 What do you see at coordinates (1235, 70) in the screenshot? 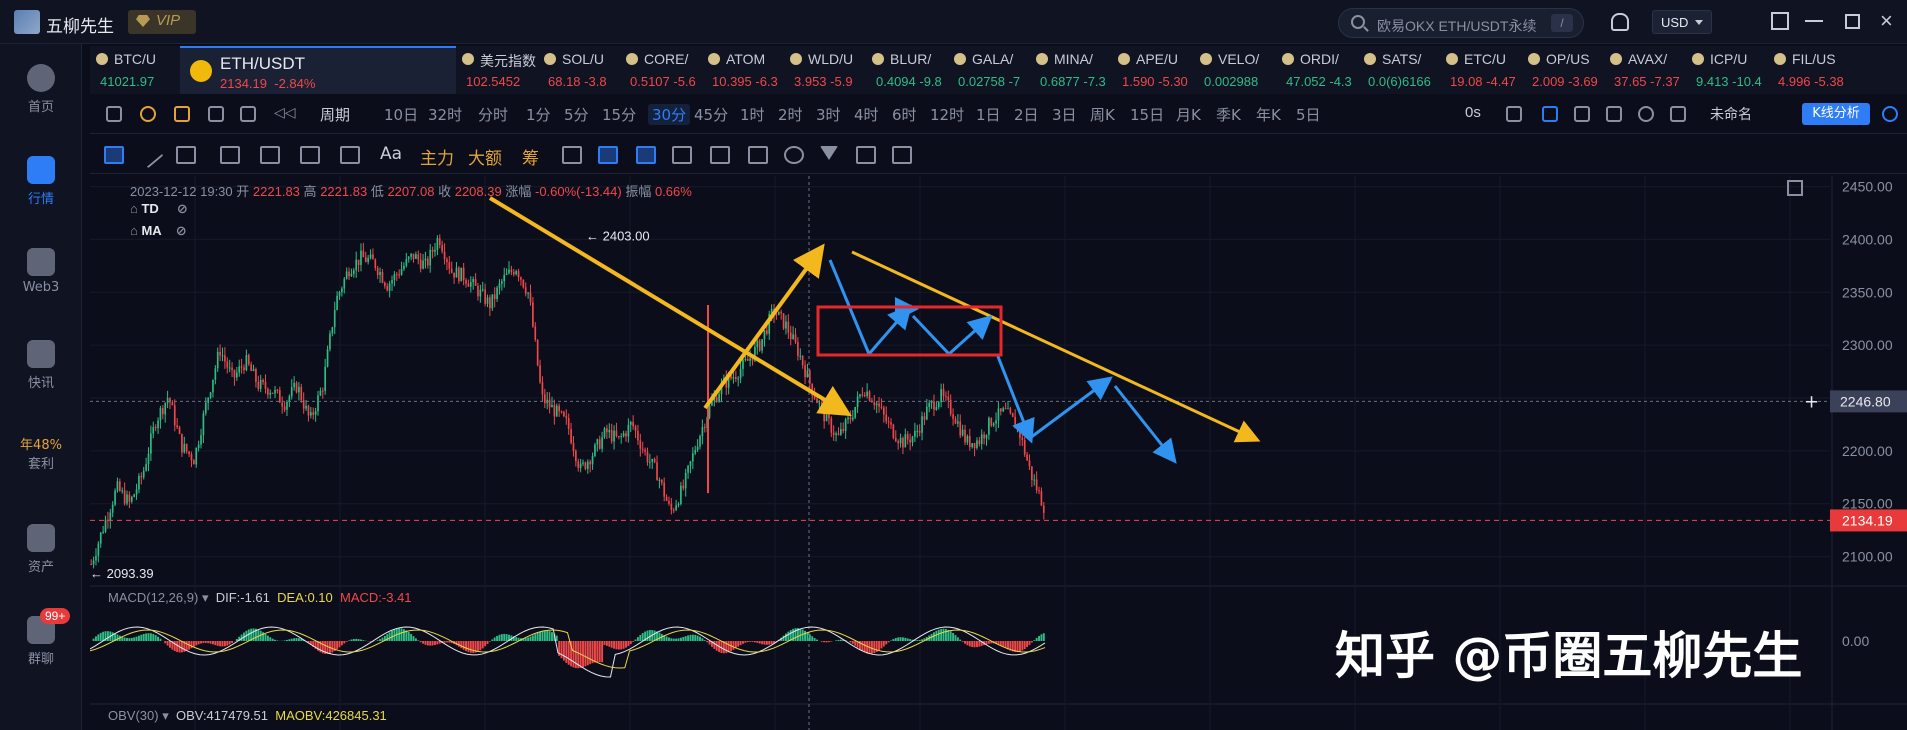
I see `ticker-item: VELO/0.002988` at bounding box center [1235, 70].